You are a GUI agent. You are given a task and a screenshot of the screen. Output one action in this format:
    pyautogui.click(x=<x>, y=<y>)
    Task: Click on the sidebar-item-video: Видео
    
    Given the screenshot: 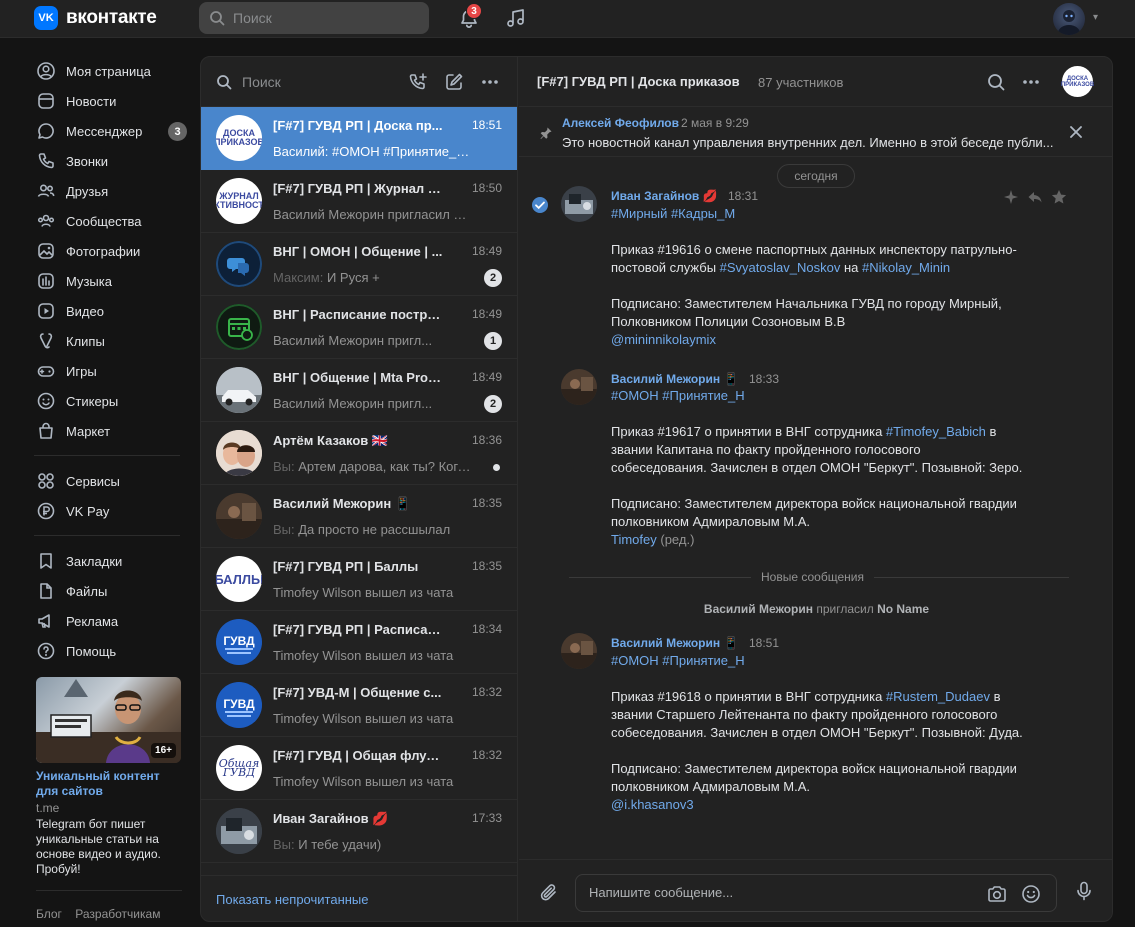 What is the action you would take?
    pyautogui.click(x=109, y=311)
    